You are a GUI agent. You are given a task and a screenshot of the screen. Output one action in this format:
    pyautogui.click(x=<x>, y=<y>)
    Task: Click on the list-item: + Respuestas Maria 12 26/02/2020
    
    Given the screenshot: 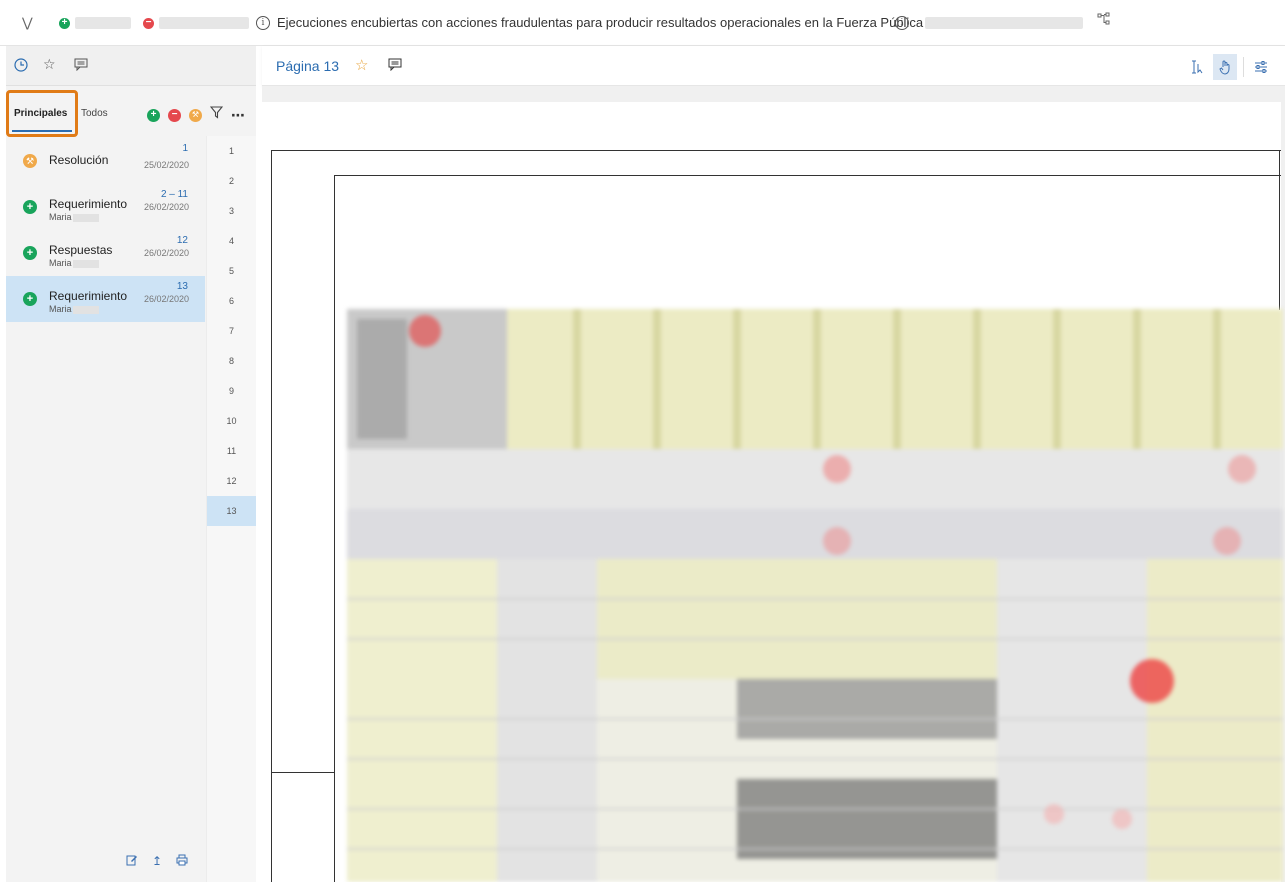 What is the action you would take?
    pyautogui.click(x=105, y=253)
    